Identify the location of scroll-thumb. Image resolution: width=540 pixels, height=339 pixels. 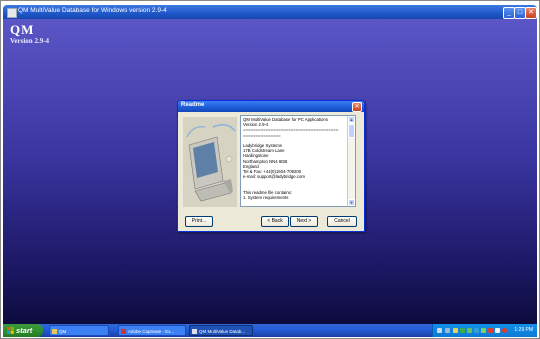
(351, 131).